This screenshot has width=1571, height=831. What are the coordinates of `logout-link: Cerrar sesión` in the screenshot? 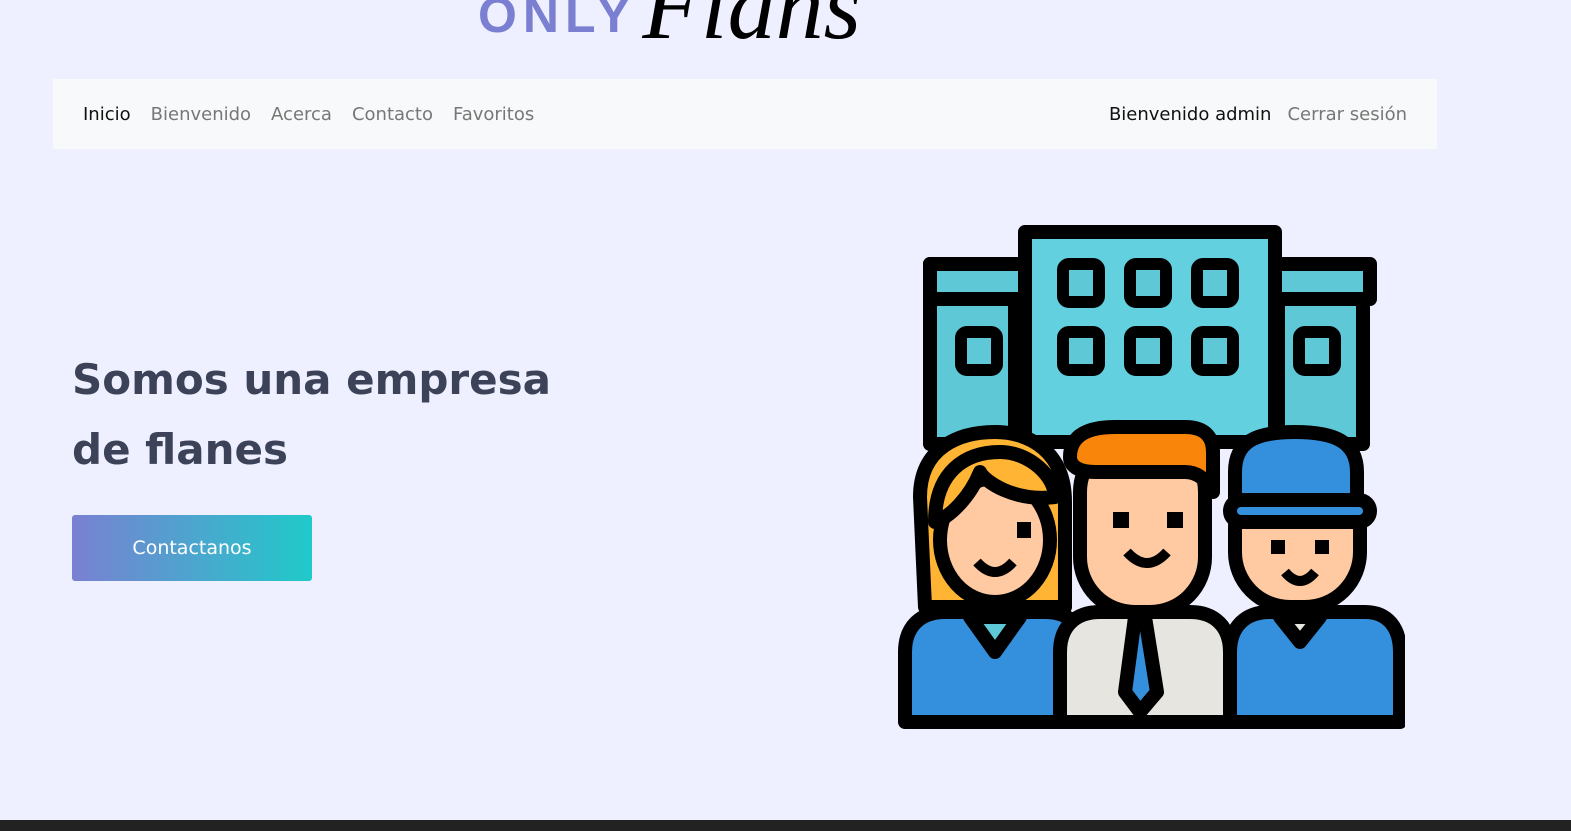 It's located at (1347, 114).